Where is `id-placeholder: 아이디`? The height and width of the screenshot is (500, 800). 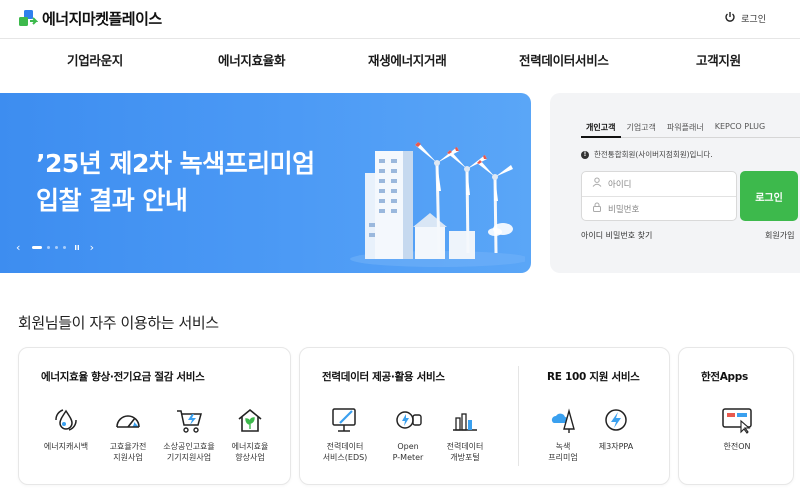
id-placeholder: 아이디 is located at coordinates (620, 184).